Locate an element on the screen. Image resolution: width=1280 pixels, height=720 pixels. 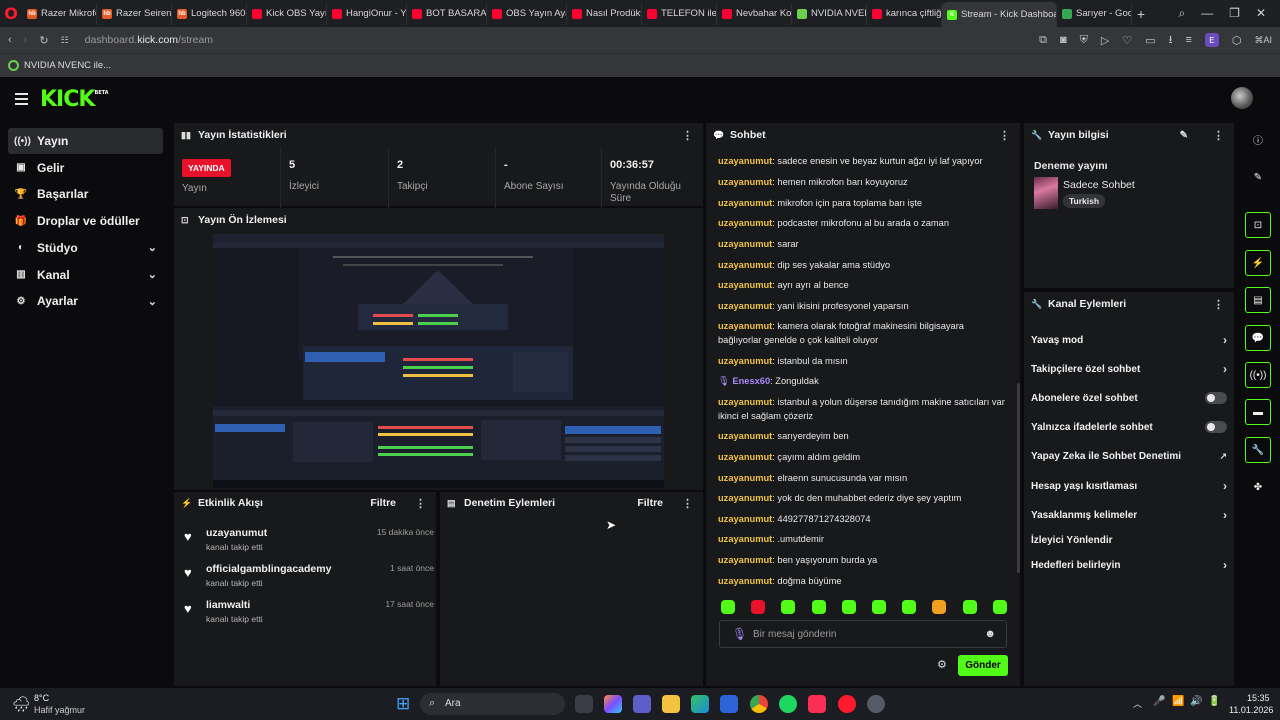
browser-tab: hb Razer Mikrofon is located at coordinates (59, 13).